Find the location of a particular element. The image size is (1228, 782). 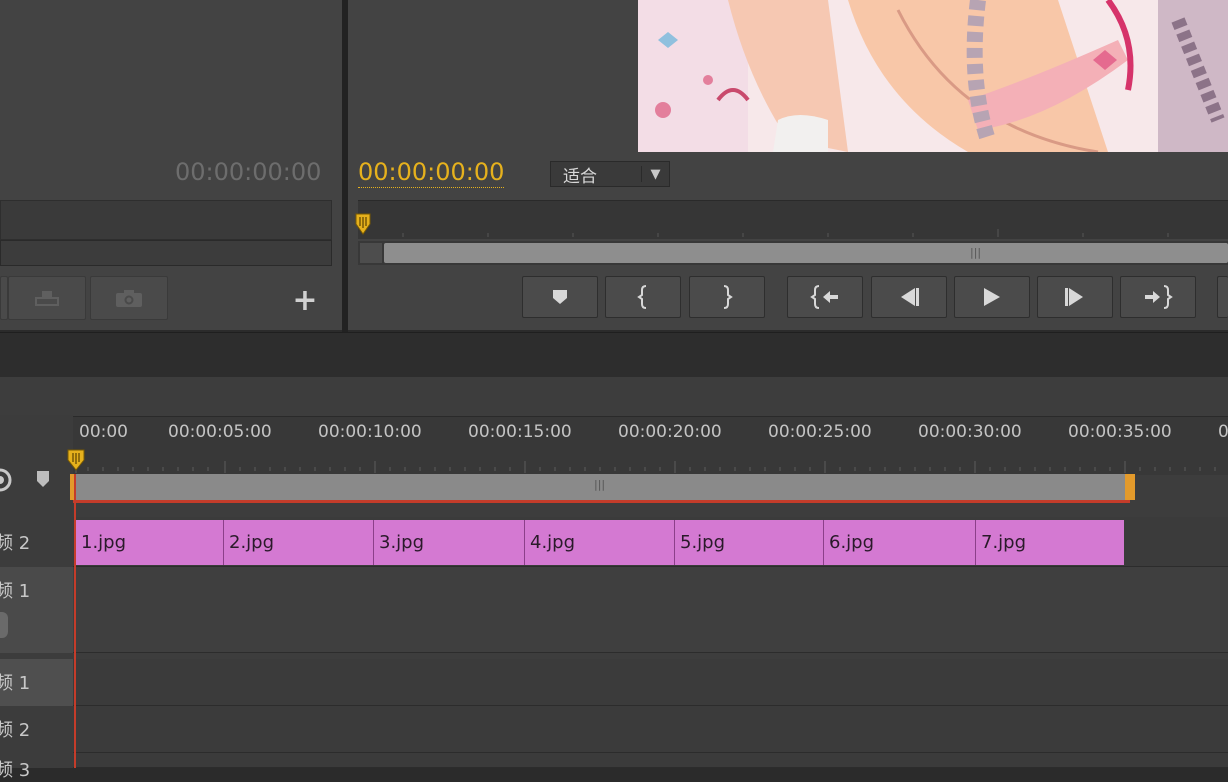

export-frame-button is located at coordinates (129, 298).